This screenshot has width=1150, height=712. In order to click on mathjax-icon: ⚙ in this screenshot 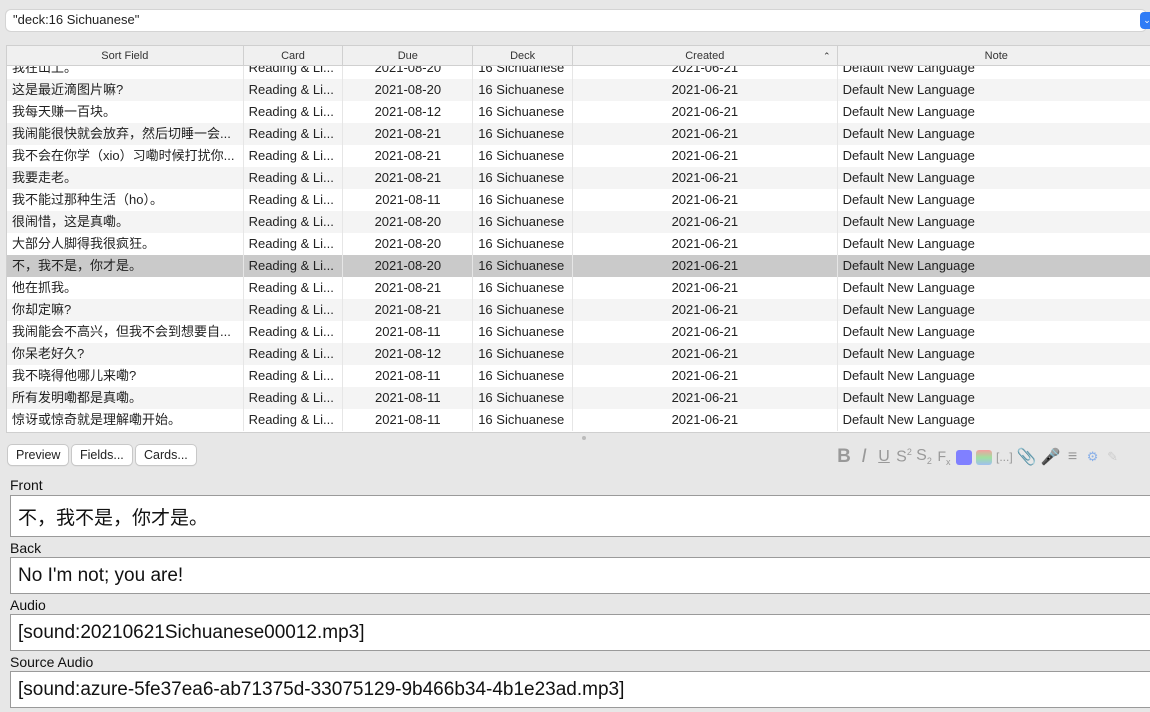, I will do `click(1093, 457)`.